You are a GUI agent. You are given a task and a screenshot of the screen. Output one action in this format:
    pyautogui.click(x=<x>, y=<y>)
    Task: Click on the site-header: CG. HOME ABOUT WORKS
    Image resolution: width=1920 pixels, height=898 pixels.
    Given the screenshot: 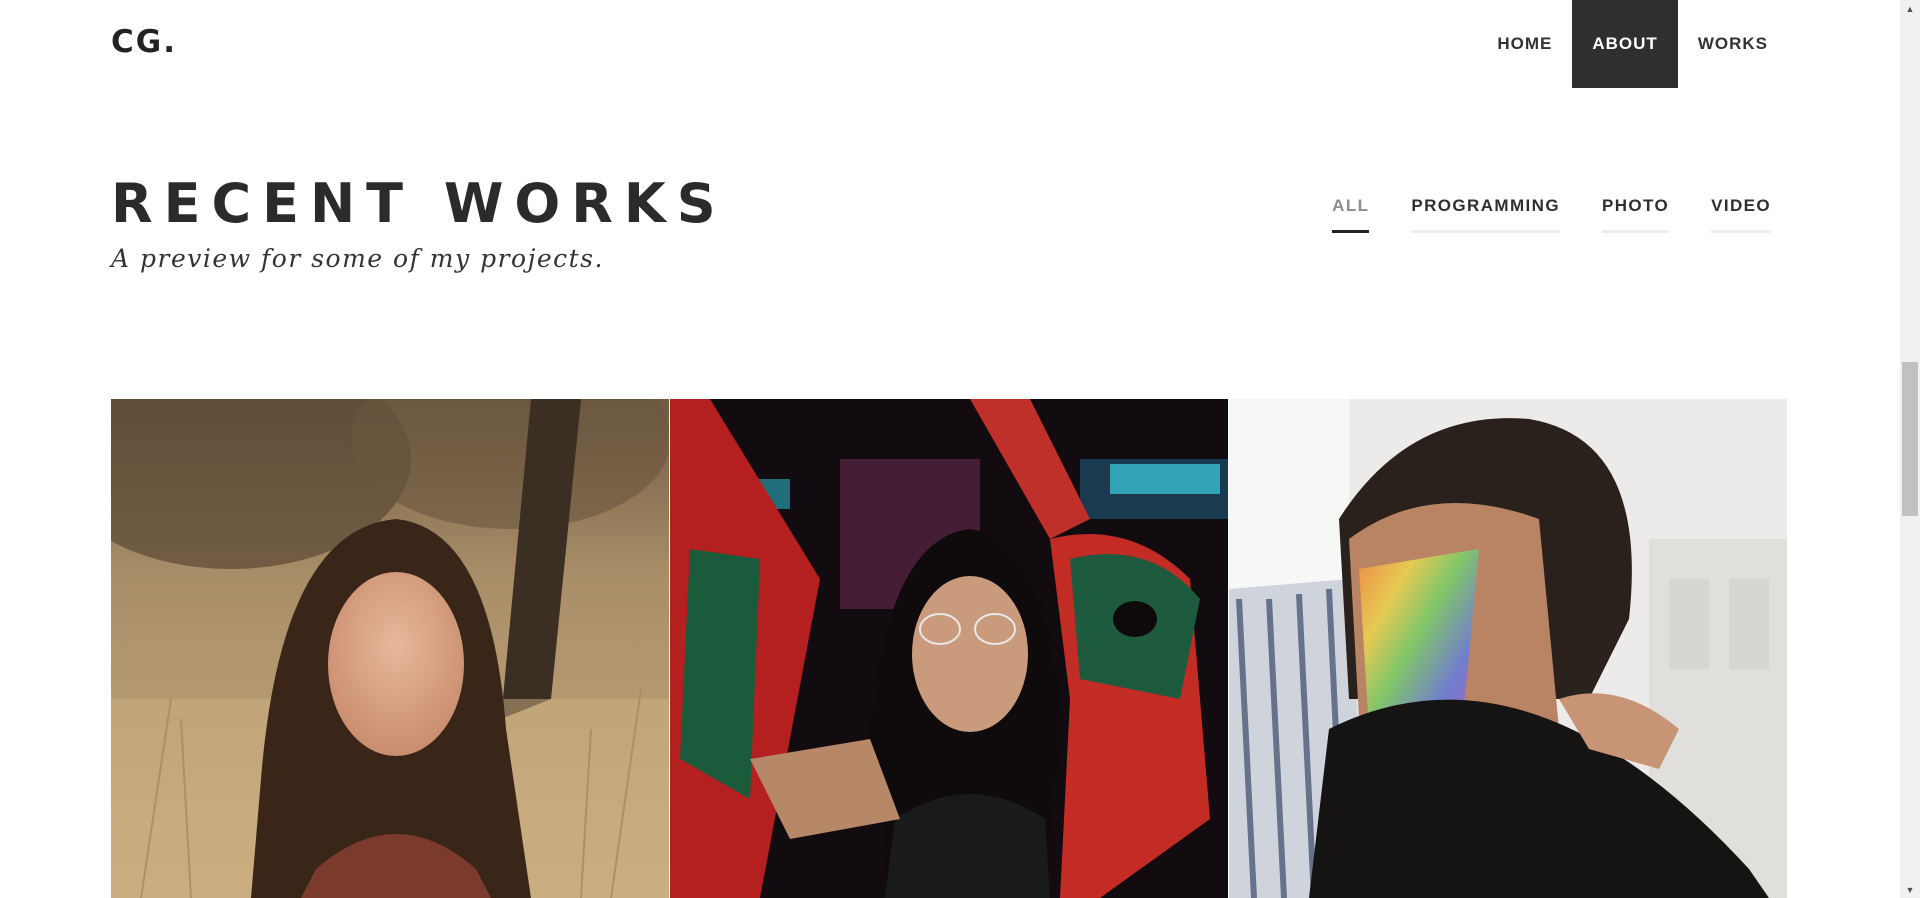 What is the action you would take?
    pyautogui.click(x=950, y=44)
    